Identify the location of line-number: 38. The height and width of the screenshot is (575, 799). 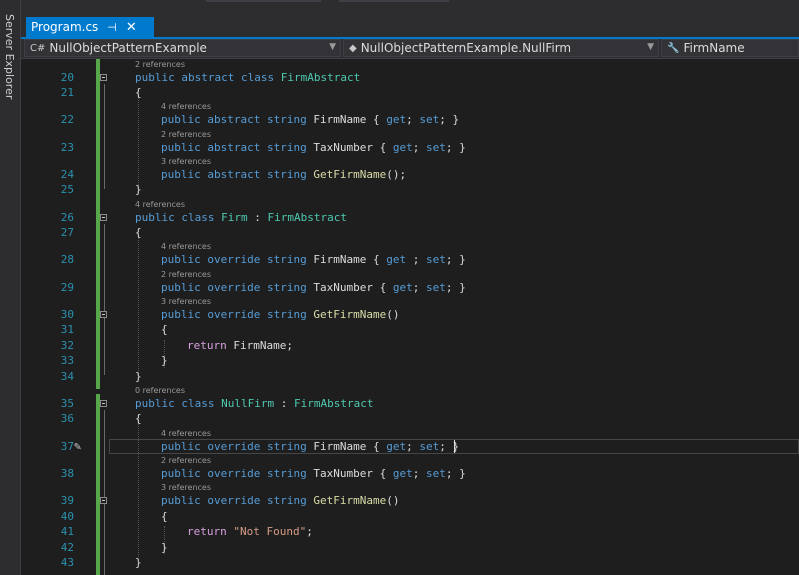
(67, 473).